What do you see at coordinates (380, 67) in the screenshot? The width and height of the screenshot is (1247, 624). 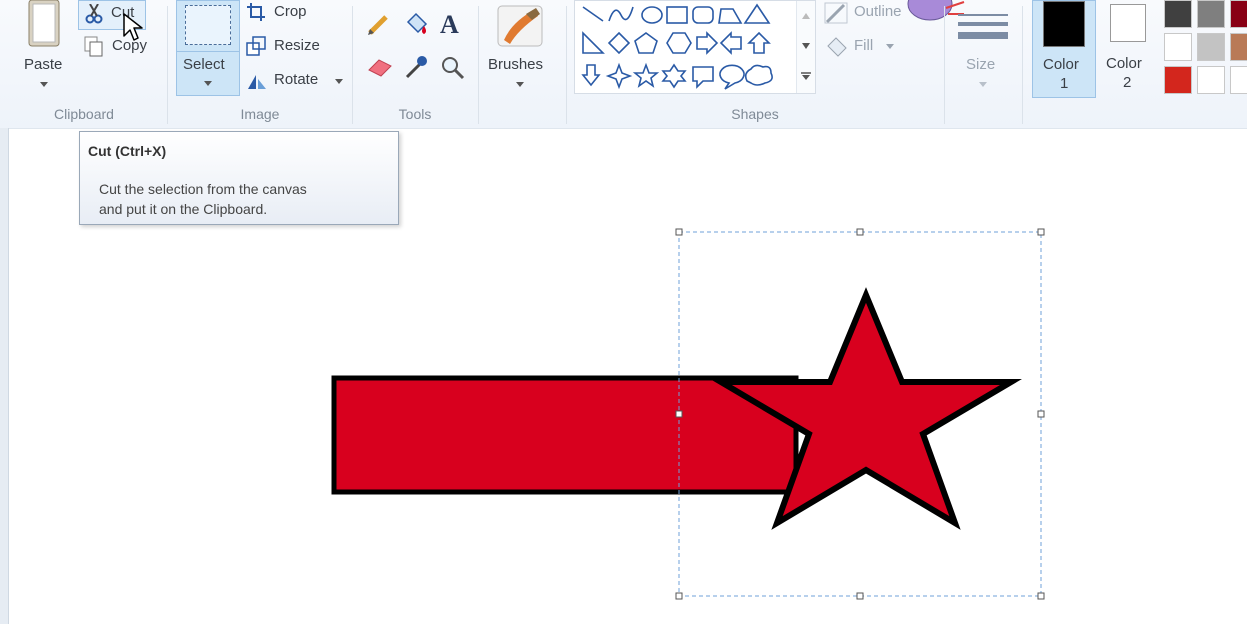 I see `eraser-icon` at bounding box center [380, 67].